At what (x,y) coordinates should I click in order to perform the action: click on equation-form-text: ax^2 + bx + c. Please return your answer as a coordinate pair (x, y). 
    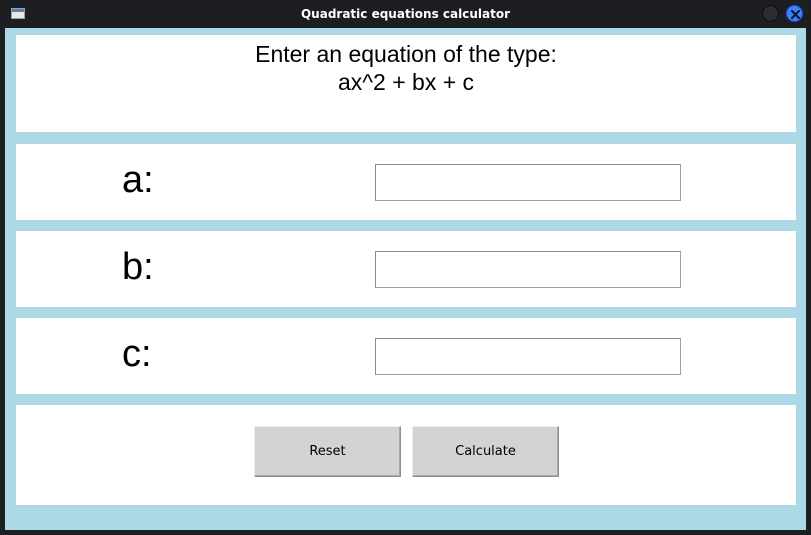
    Looking at the image, I should click on (406, 82).